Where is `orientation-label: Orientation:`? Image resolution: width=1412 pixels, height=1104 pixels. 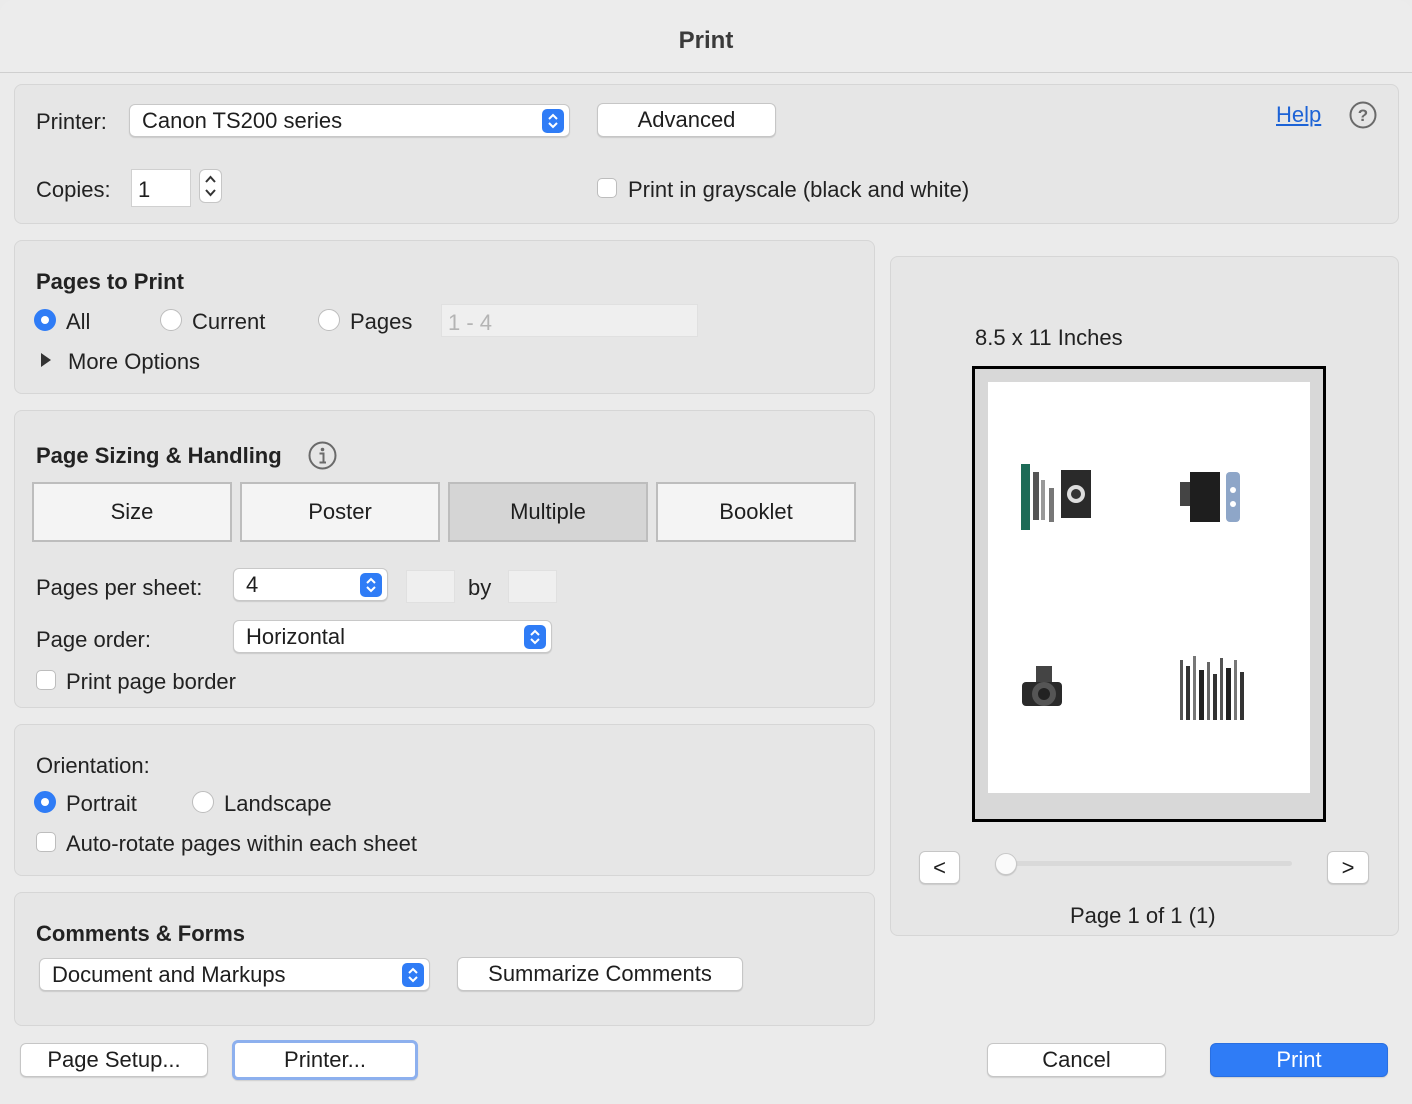 orientation-label: Orientation: is located at coordinates (93, 765).